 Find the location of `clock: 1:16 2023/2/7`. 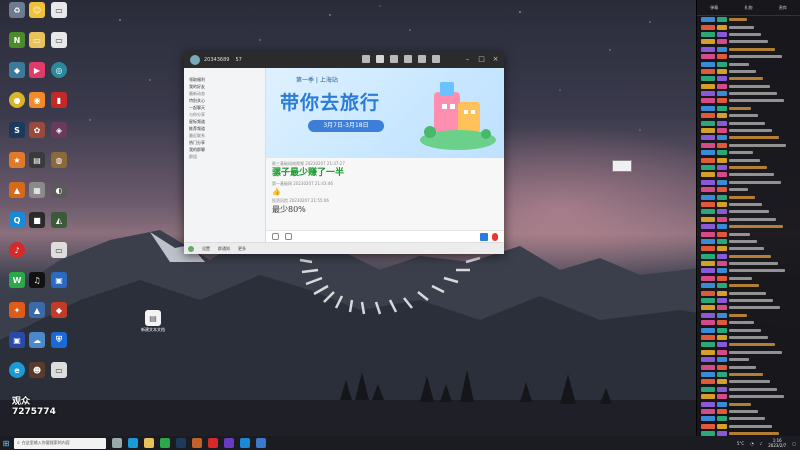

clock: 1:16 2023/2/7 is located at coordinates (777, 443).